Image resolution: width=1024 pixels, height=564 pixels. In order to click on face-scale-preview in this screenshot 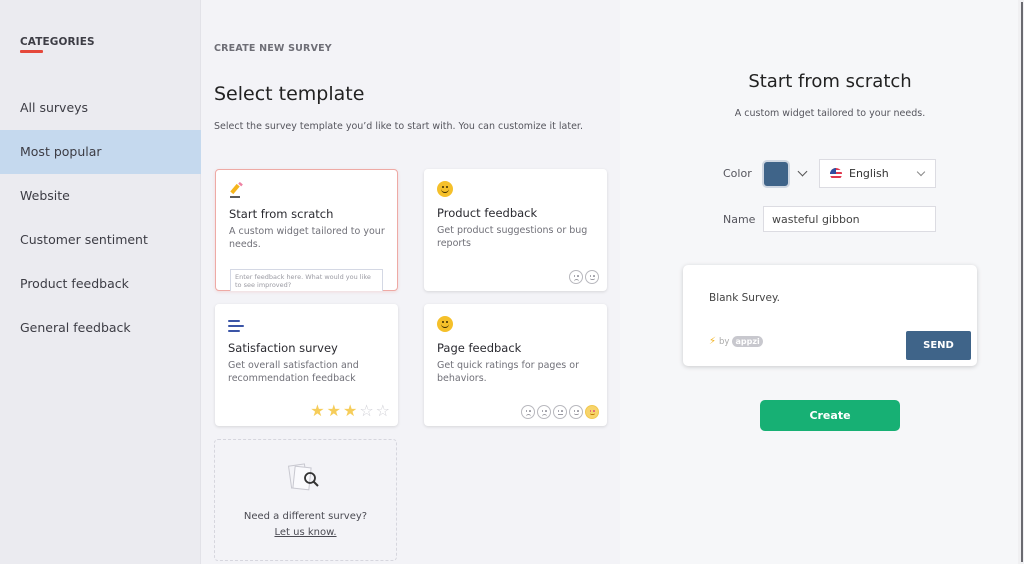, I will do `click(560, 412)`.